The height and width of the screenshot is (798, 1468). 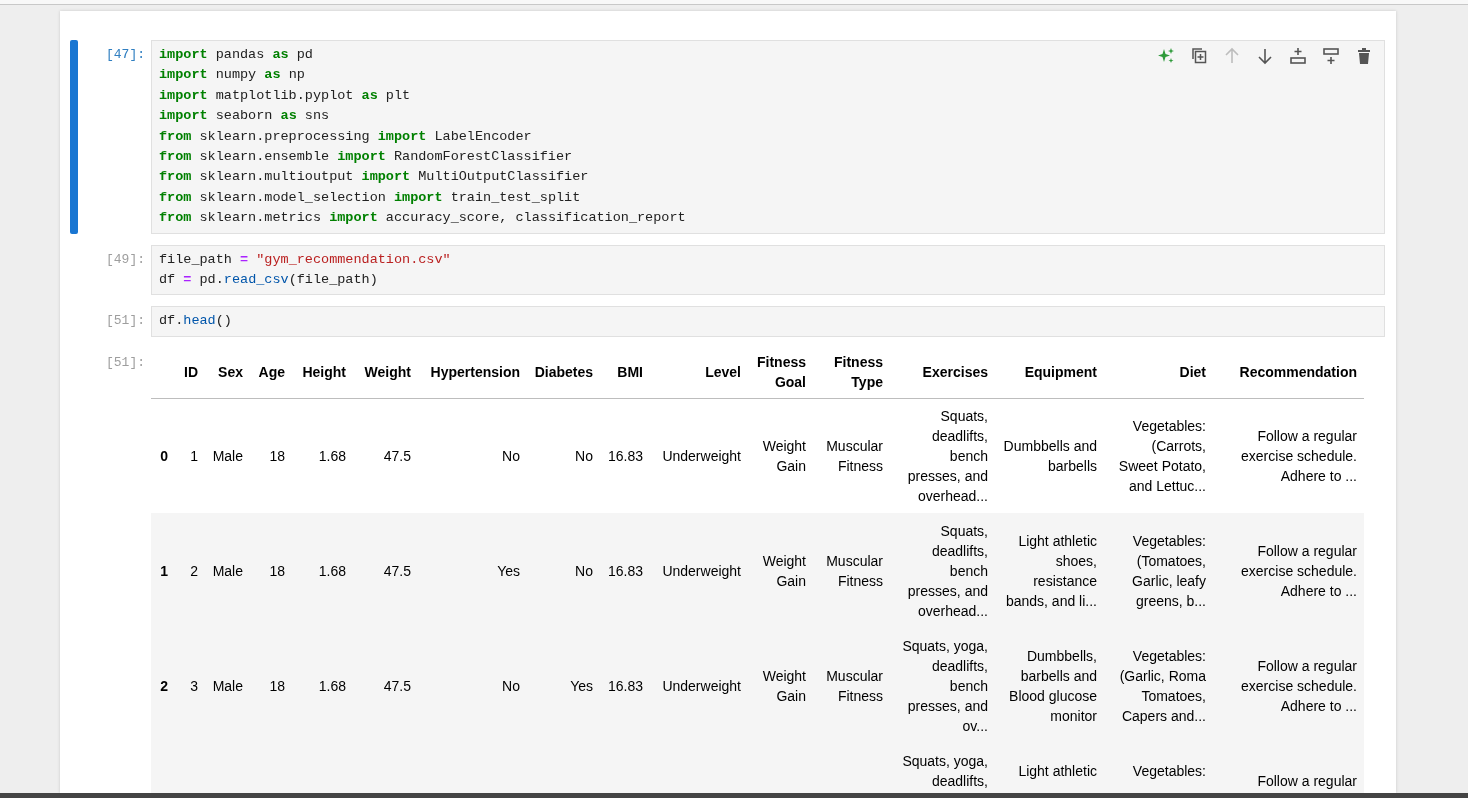 What do you see at coordinates (125, 362) in the screenshot?
I see `output-prompt: [51]:` at bounding box center [125, 362].